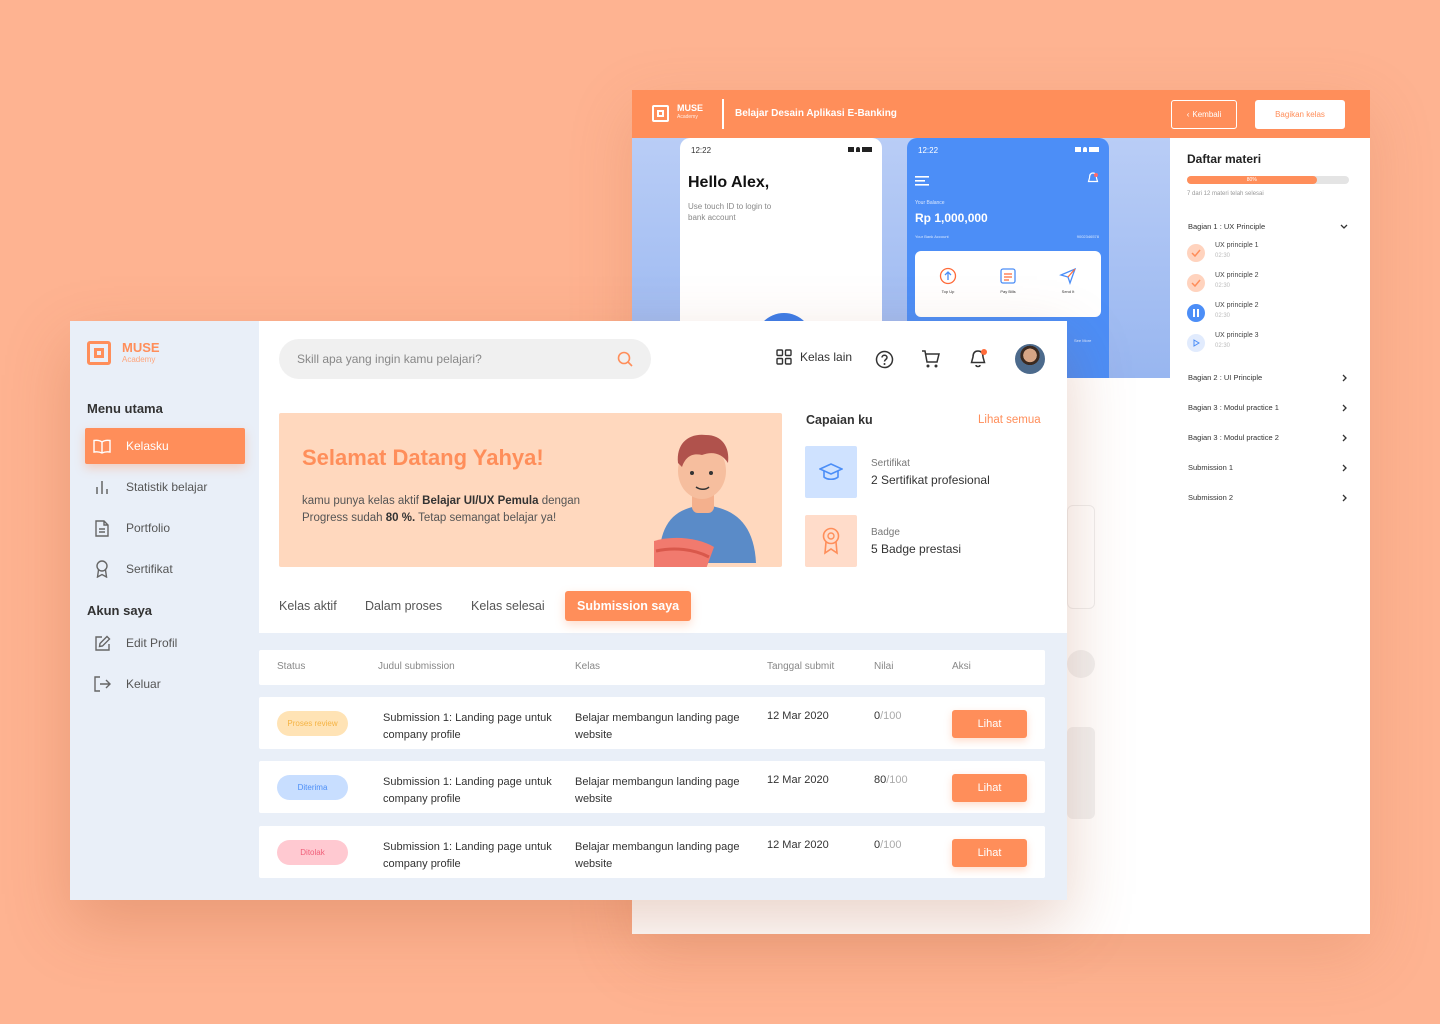 This screenshot has height=1024, width=1440. What do you see at coordinates (922, 181) in the screenshot?
I see `menu-icon` at bounding box center [922, 181].